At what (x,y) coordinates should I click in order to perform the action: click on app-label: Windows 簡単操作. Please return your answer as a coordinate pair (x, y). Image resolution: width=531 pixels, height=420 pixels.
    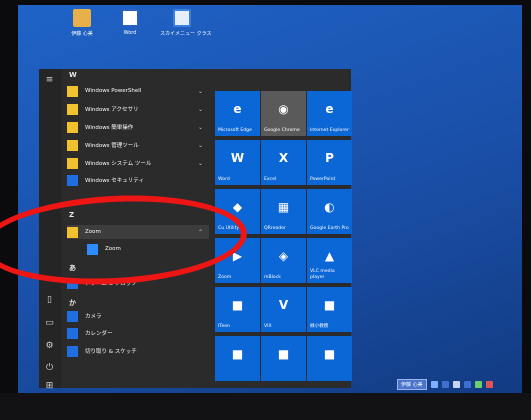
    Looking at the image, I should click on (109, 128).